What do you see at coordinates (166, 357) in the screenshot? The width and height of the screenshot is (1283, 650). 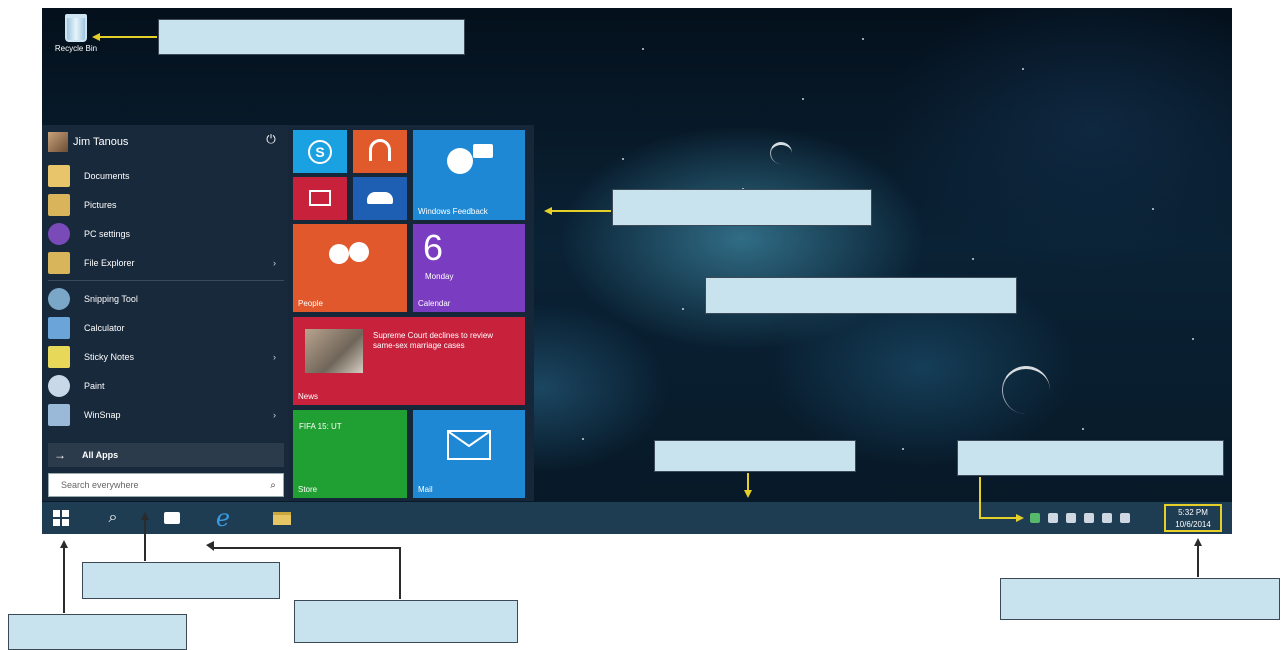 I see `menu-item-sticky-notes: Sticky Notes ›` at bounding box center [166, 357].